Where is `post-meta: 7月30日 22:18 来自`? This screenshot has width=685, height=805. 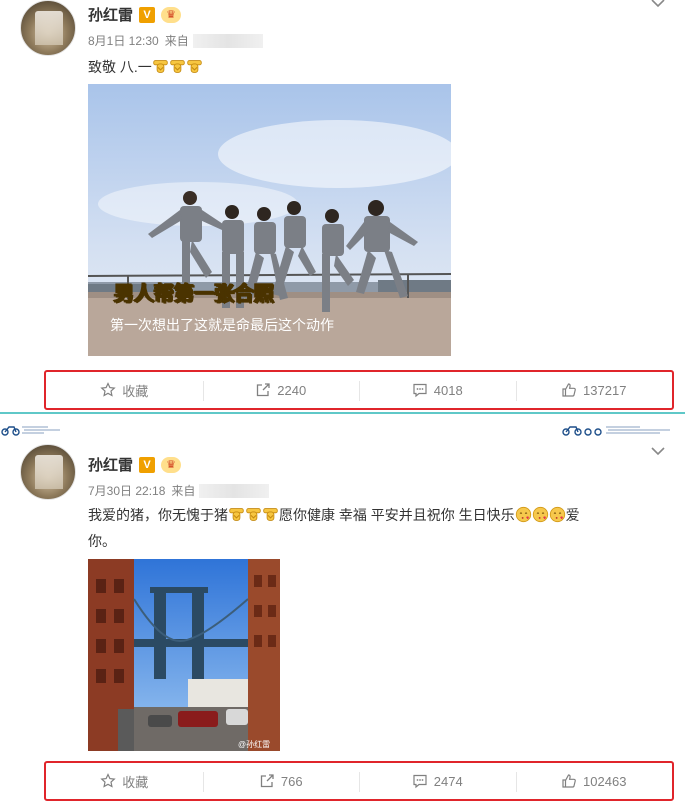 post-meta: 7月30日 22:18 来自 is located at coordinates (179, 490).